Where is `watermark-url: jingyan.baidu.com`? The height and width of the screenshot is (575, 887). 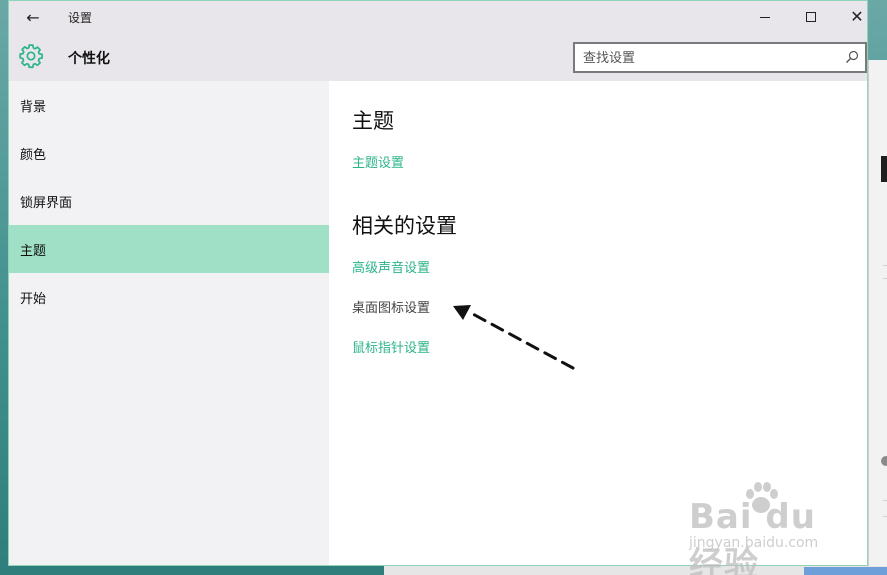 watermark-url: jingyan.baidu.com is located at coordinates (754, 543).